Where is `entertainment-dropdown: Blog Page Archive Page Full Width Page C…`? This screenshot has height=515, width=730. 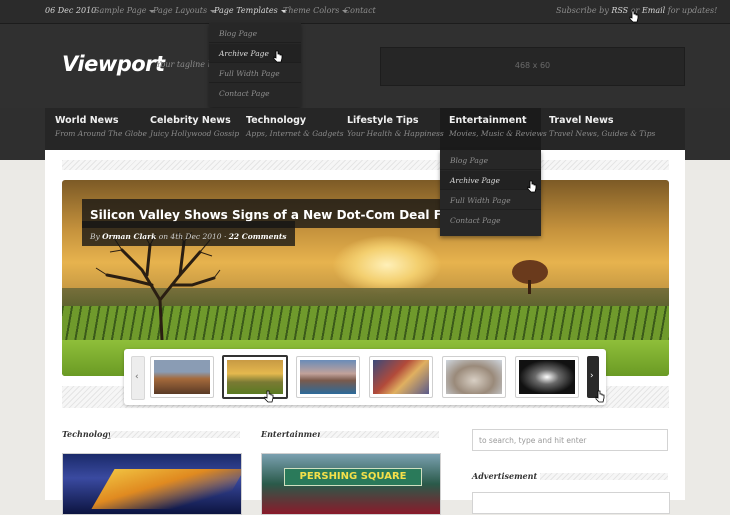 entertainment-dropdown: Blog Page Archive Page Full Width Page C… is located at coordinates (490, 193).